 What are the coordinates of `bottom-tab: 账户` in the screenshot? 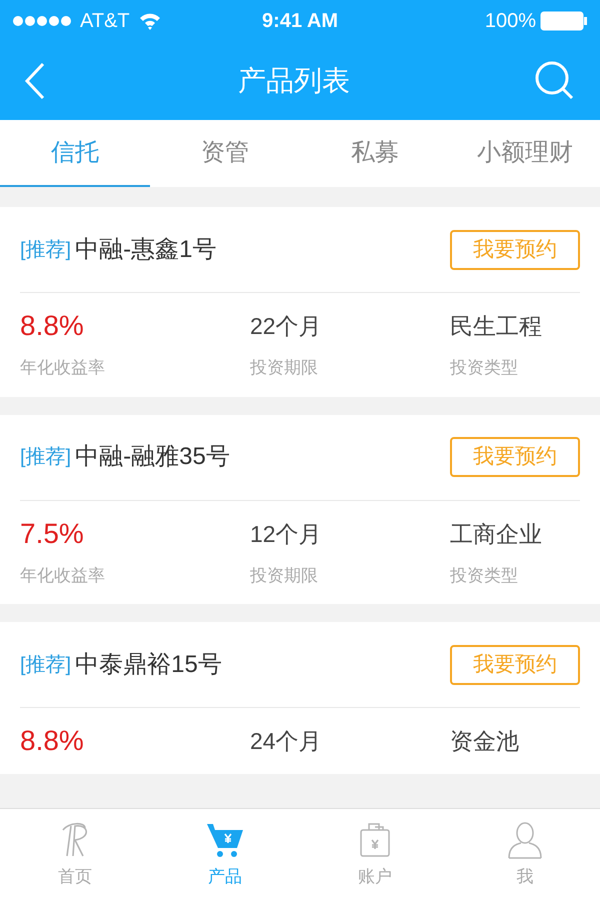 It's located at (375, 854).